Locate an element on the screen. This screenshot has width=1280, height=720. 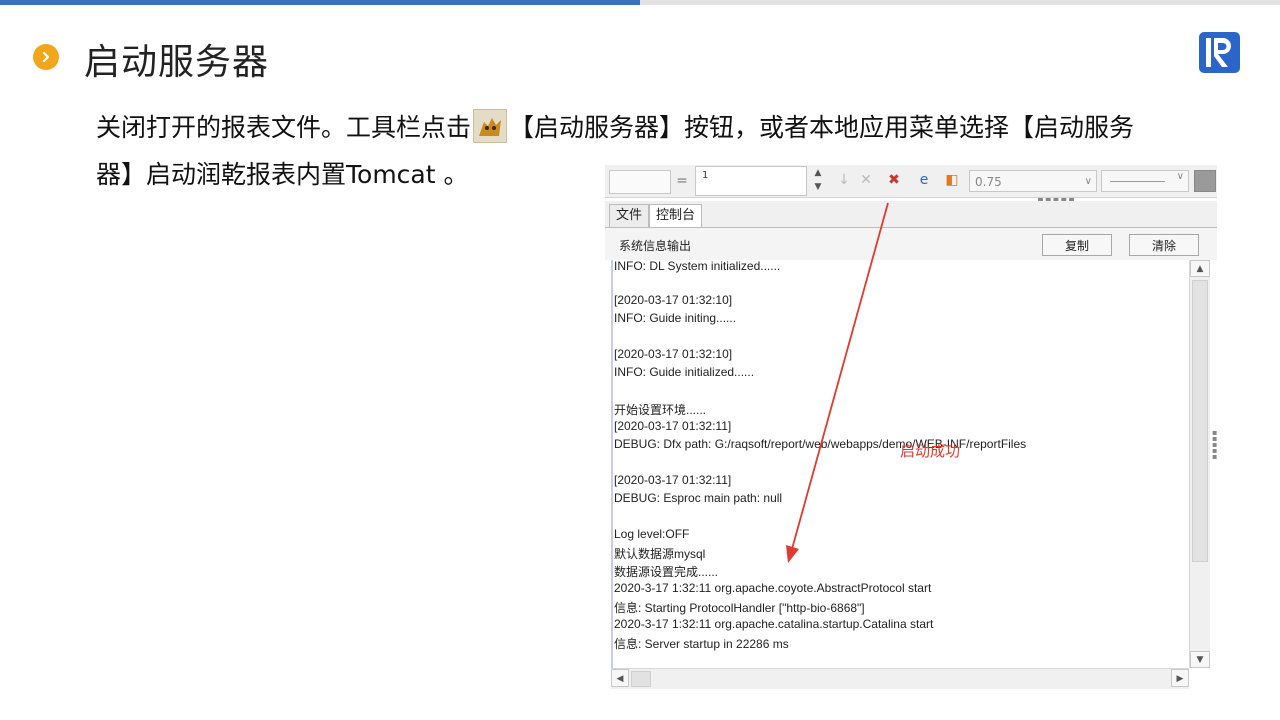
tomcat-icon is located at coordinates (490, 126).